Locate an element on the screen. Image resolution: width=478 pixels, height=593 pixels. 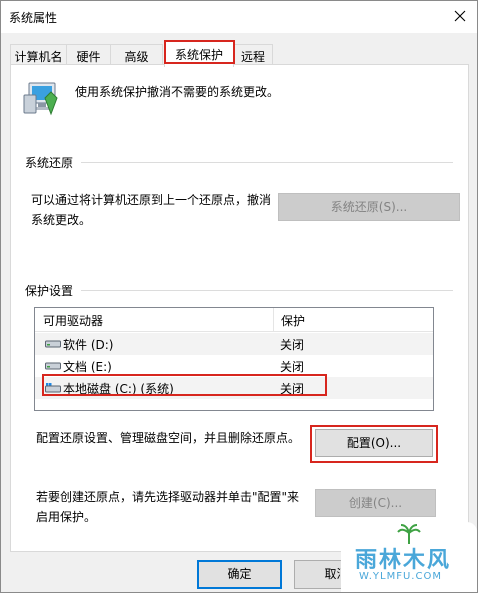
config-description: 配置还原设置、管理磁盘空间，并且删除还原点。 is located at coordinates (168, 438).